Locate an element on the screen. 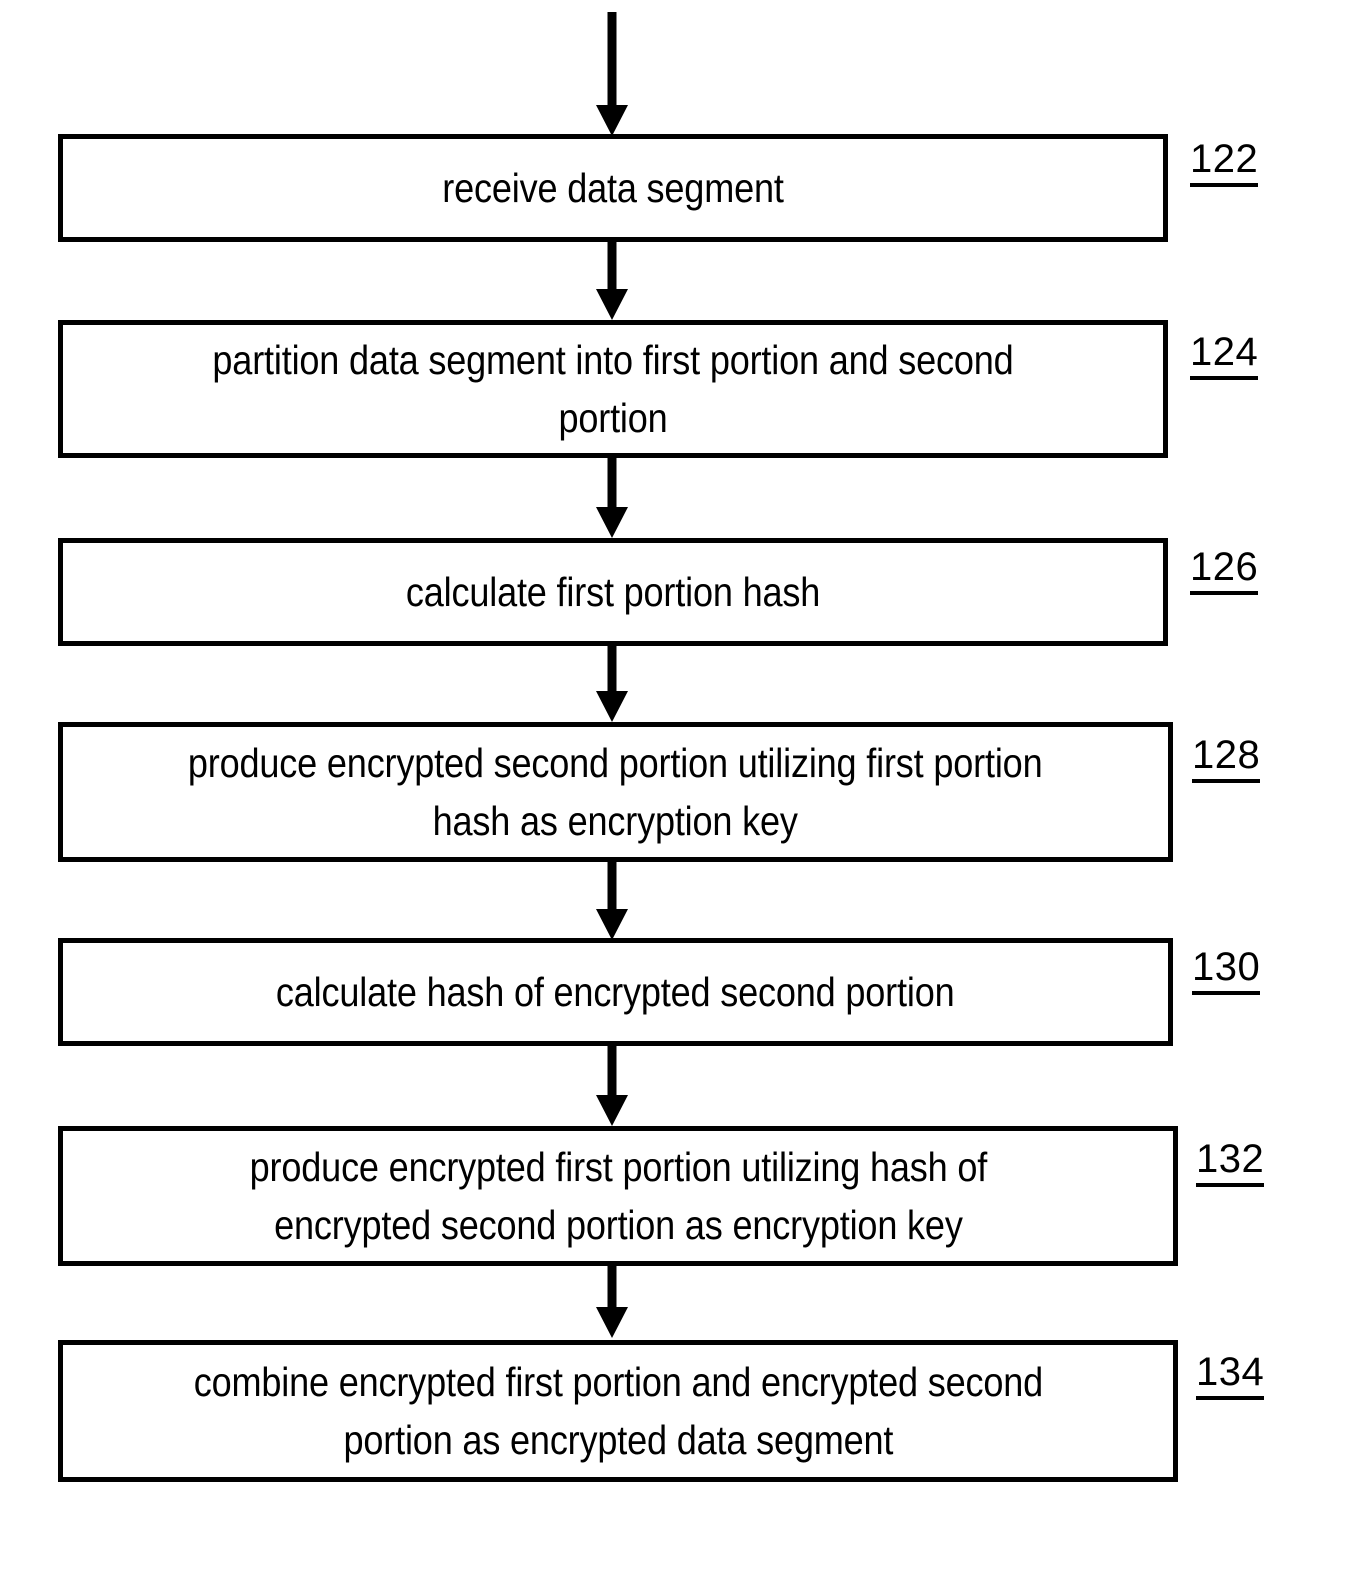 This screenshot has width=1353, height=1596. flow-step-3-label: calculate first portion hash is located at coordinates (613, 592).